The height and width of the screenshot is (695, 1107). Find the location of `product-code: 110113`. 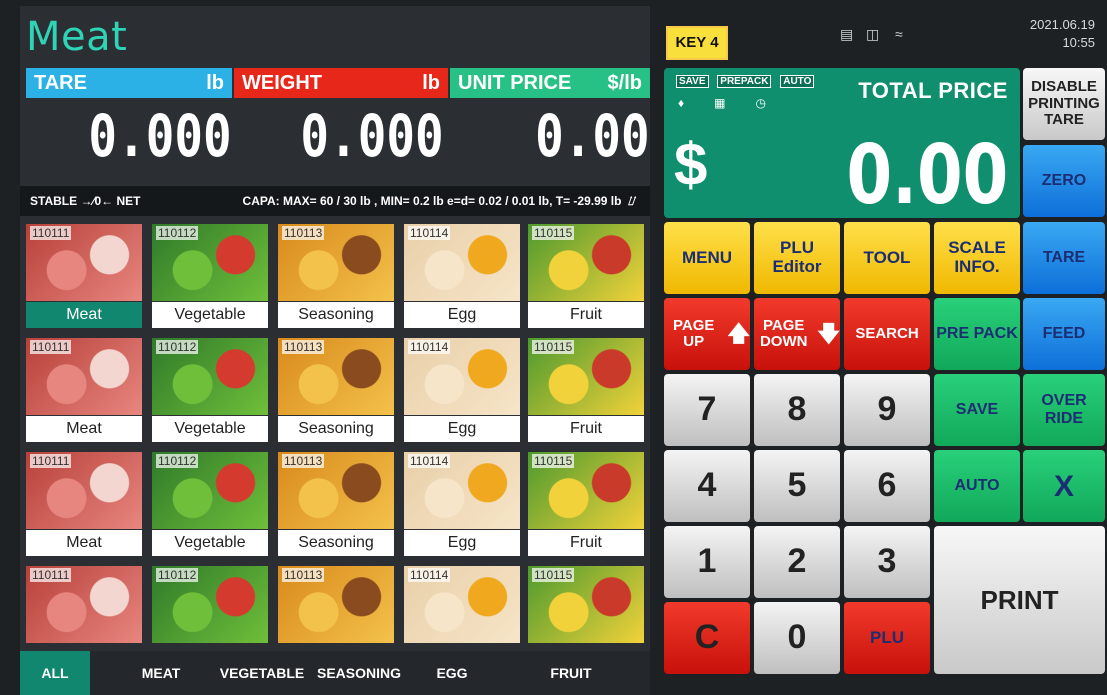

product-code: 110113 is located at coordinates (303, 461).